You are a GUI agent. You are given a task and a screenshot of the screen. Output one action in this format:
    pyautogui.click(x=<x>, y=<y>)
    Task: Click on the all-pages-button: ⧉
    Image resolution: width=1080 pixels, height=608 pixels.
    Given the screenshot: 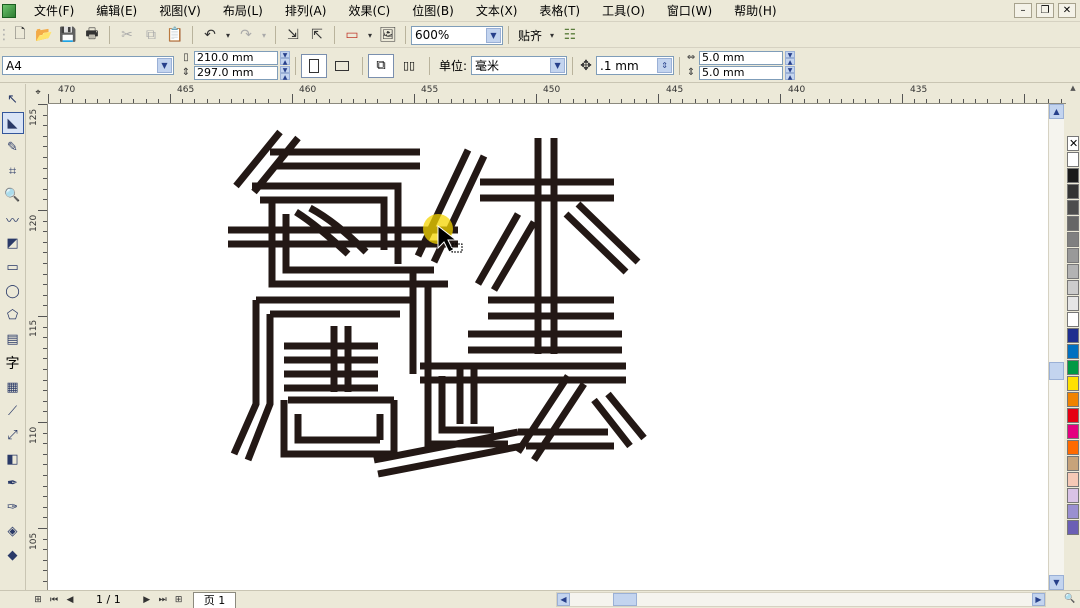 What is the action you would take?
    pyautogui.click(x=381, y=65)
    